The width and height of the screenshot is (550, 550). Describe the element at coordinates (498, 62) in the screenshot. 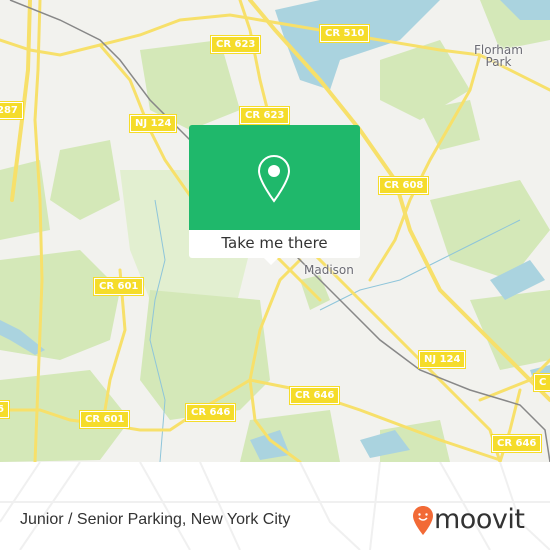

I see `place-label-line: Park` at that location.